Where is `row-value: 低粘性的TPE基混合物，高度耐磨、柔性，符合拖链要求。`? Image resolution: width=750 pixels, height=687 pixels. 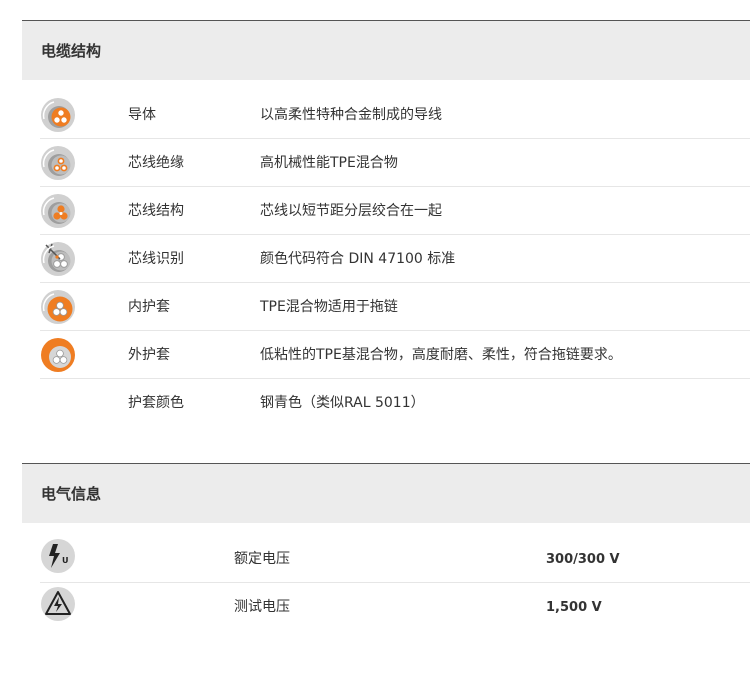
row-value: 低粘性的TPE基混合物，高度耐磨、柔性，符合拖链要求。 is located at coordinates (441, 355).